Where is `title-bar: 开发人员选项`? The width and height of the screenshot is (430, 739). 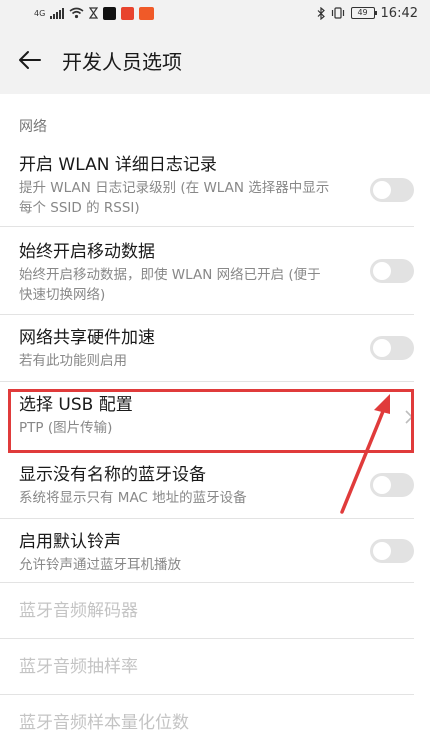
title-bar: 开发人员选项 is located at coordinates (215, 60).